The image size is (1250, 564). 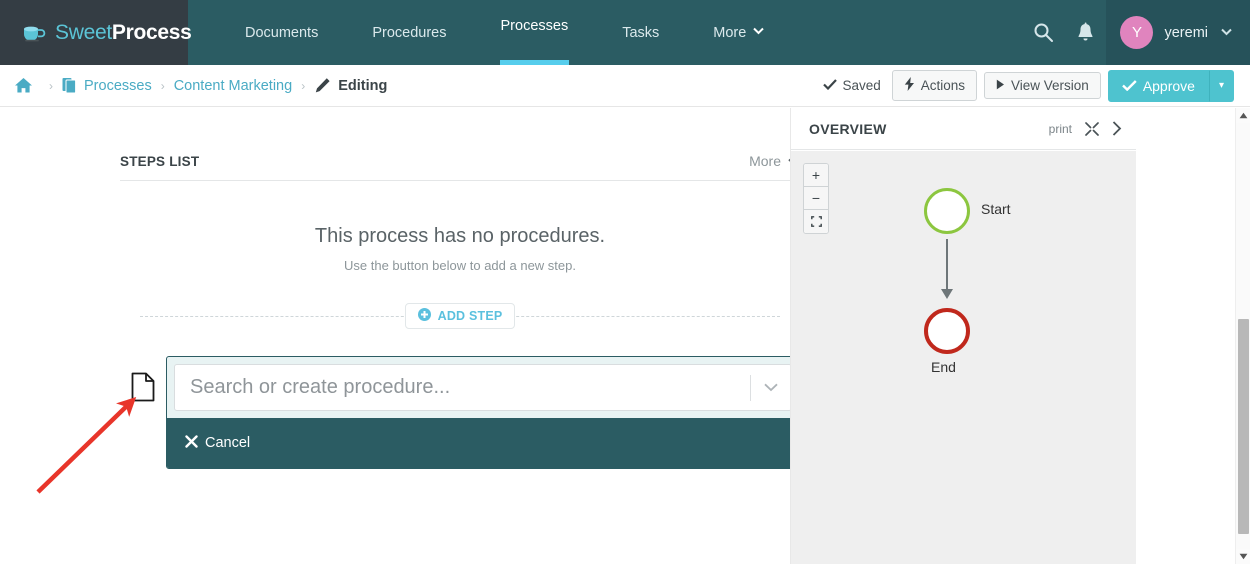 I want to click on zoom-out-button: −, so click(x=816, y=198).